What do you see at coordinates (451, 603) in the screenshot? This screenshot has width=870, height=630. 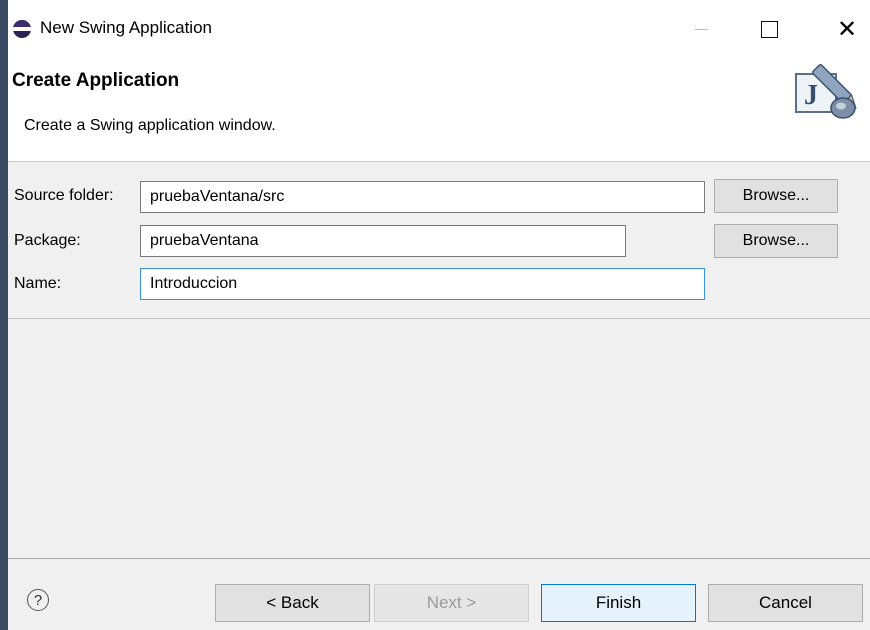 I see `next-button: Next >` at bounding box center [451, 603].